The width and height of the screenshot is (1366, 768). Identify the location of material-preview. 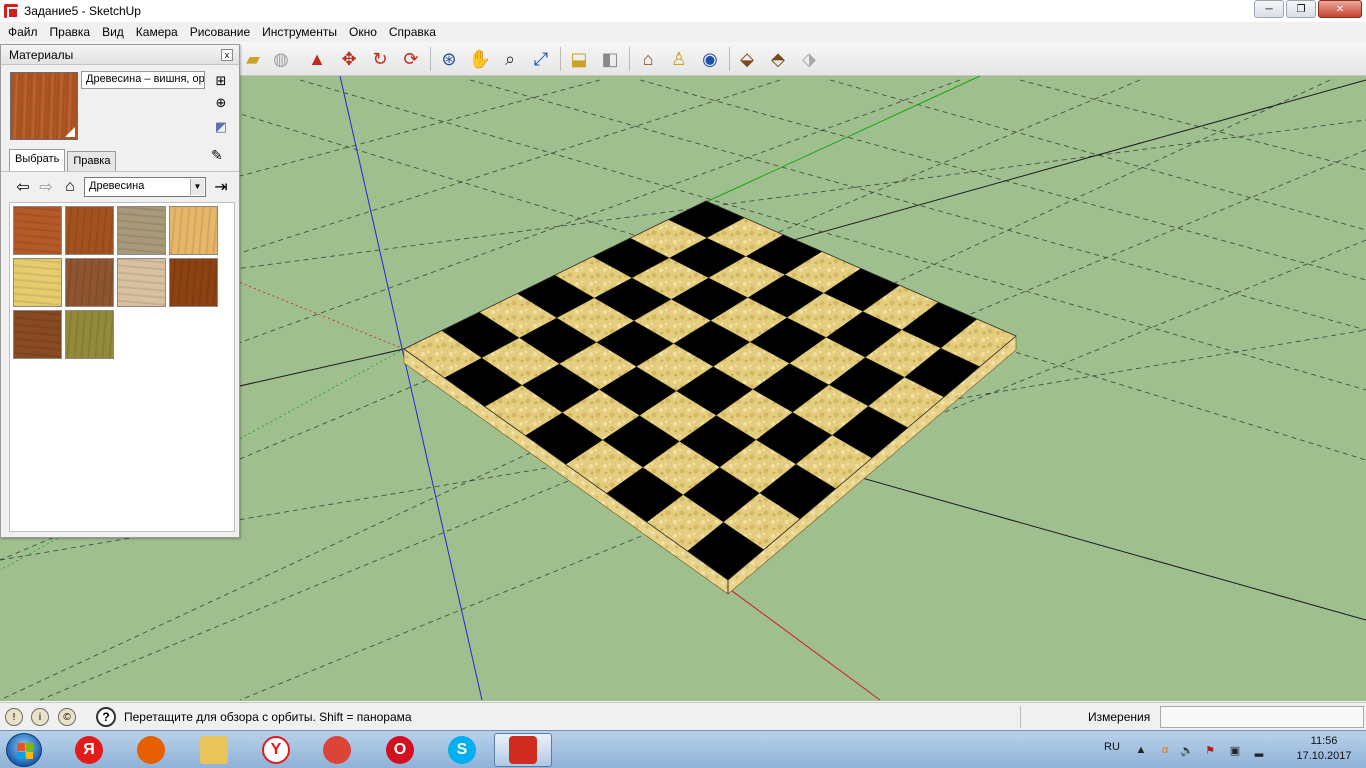
(44, 106).